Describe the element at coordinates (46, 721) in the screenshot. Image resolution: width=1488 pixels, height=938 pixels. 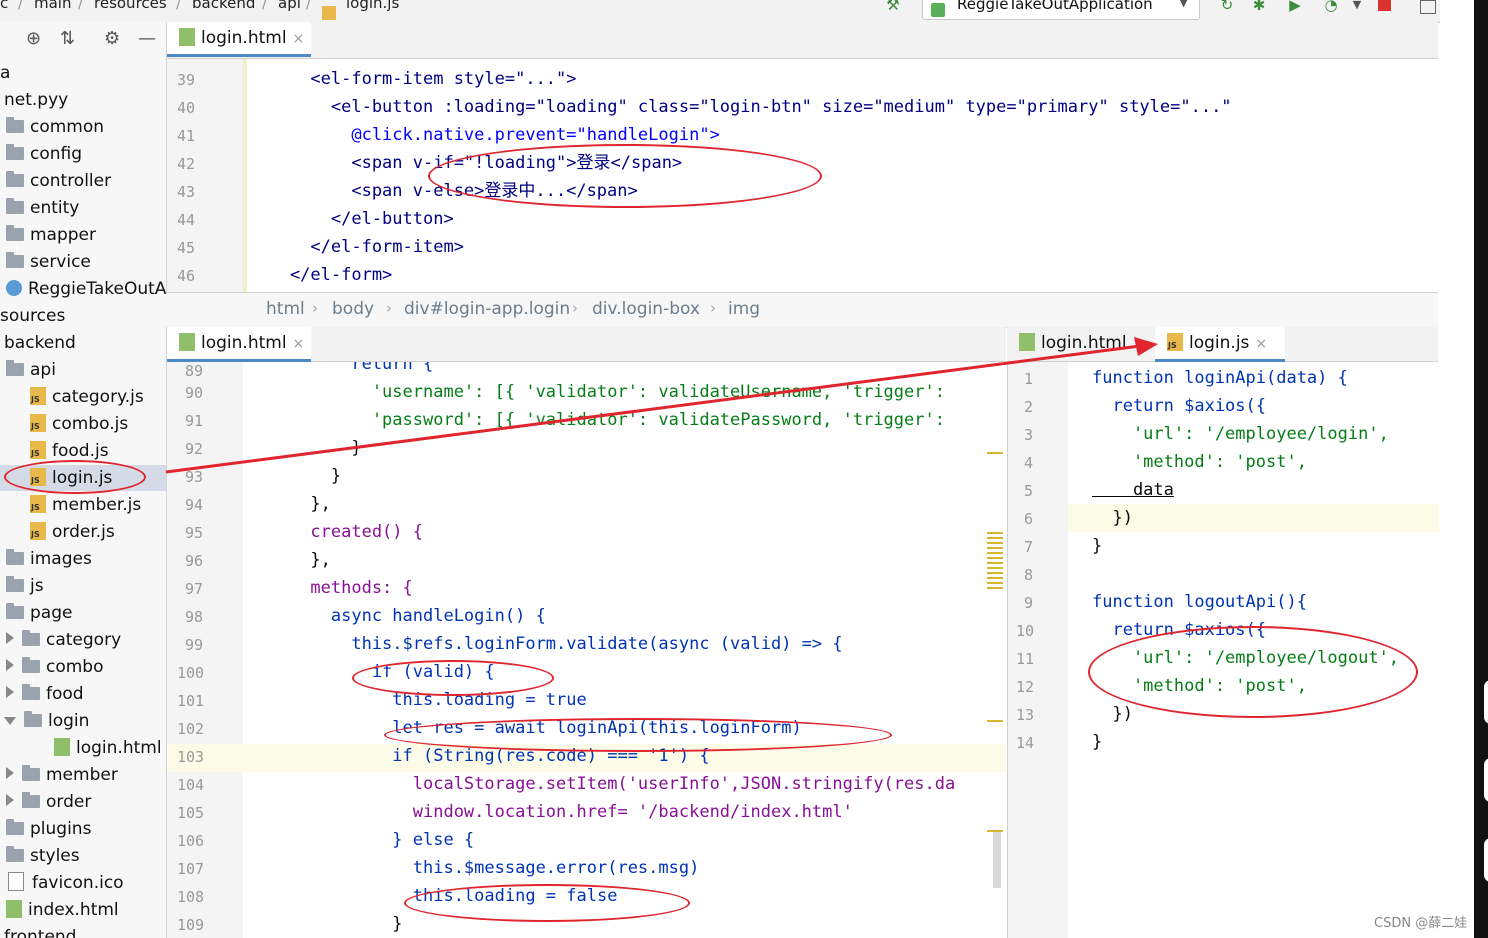
I see `tree-folder-login: login` at that location.